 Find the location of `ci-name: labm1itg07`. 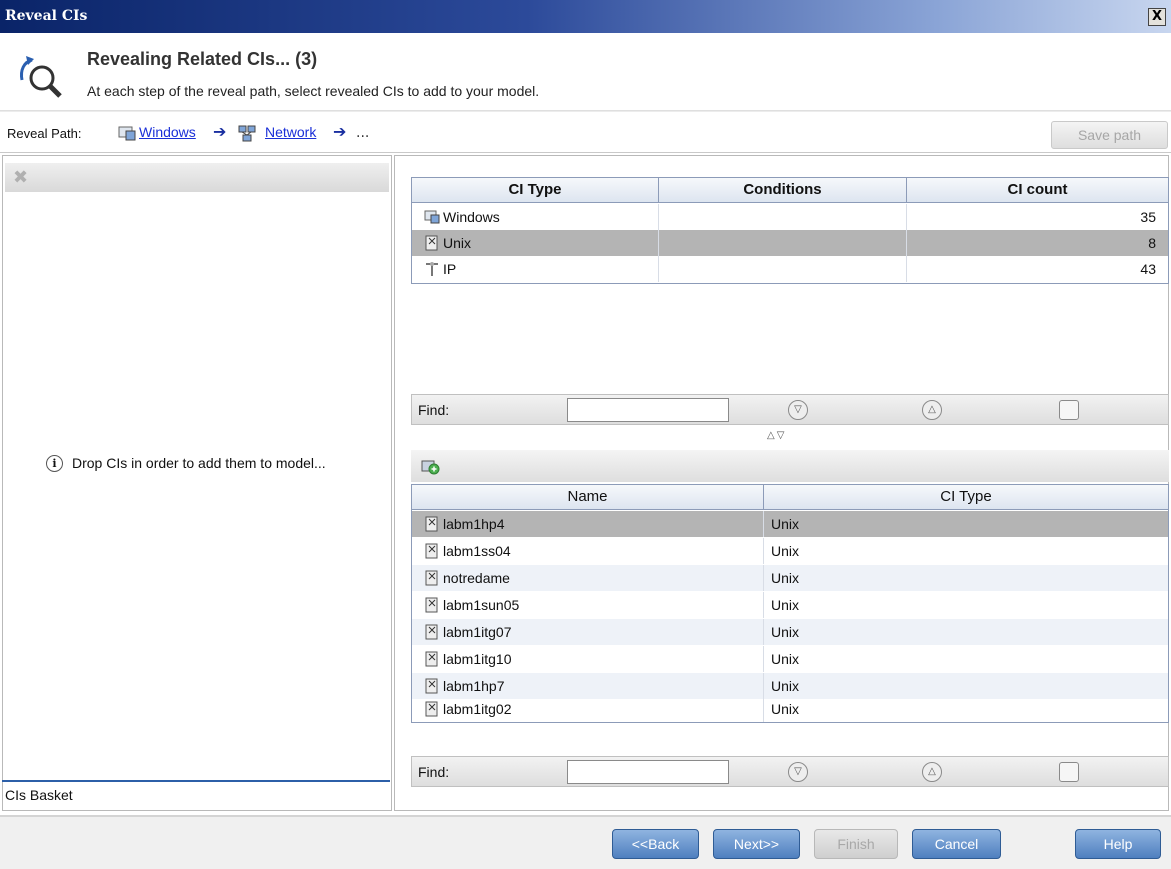

ci-name: labm1itg07 is located at coordinates (477, 632).